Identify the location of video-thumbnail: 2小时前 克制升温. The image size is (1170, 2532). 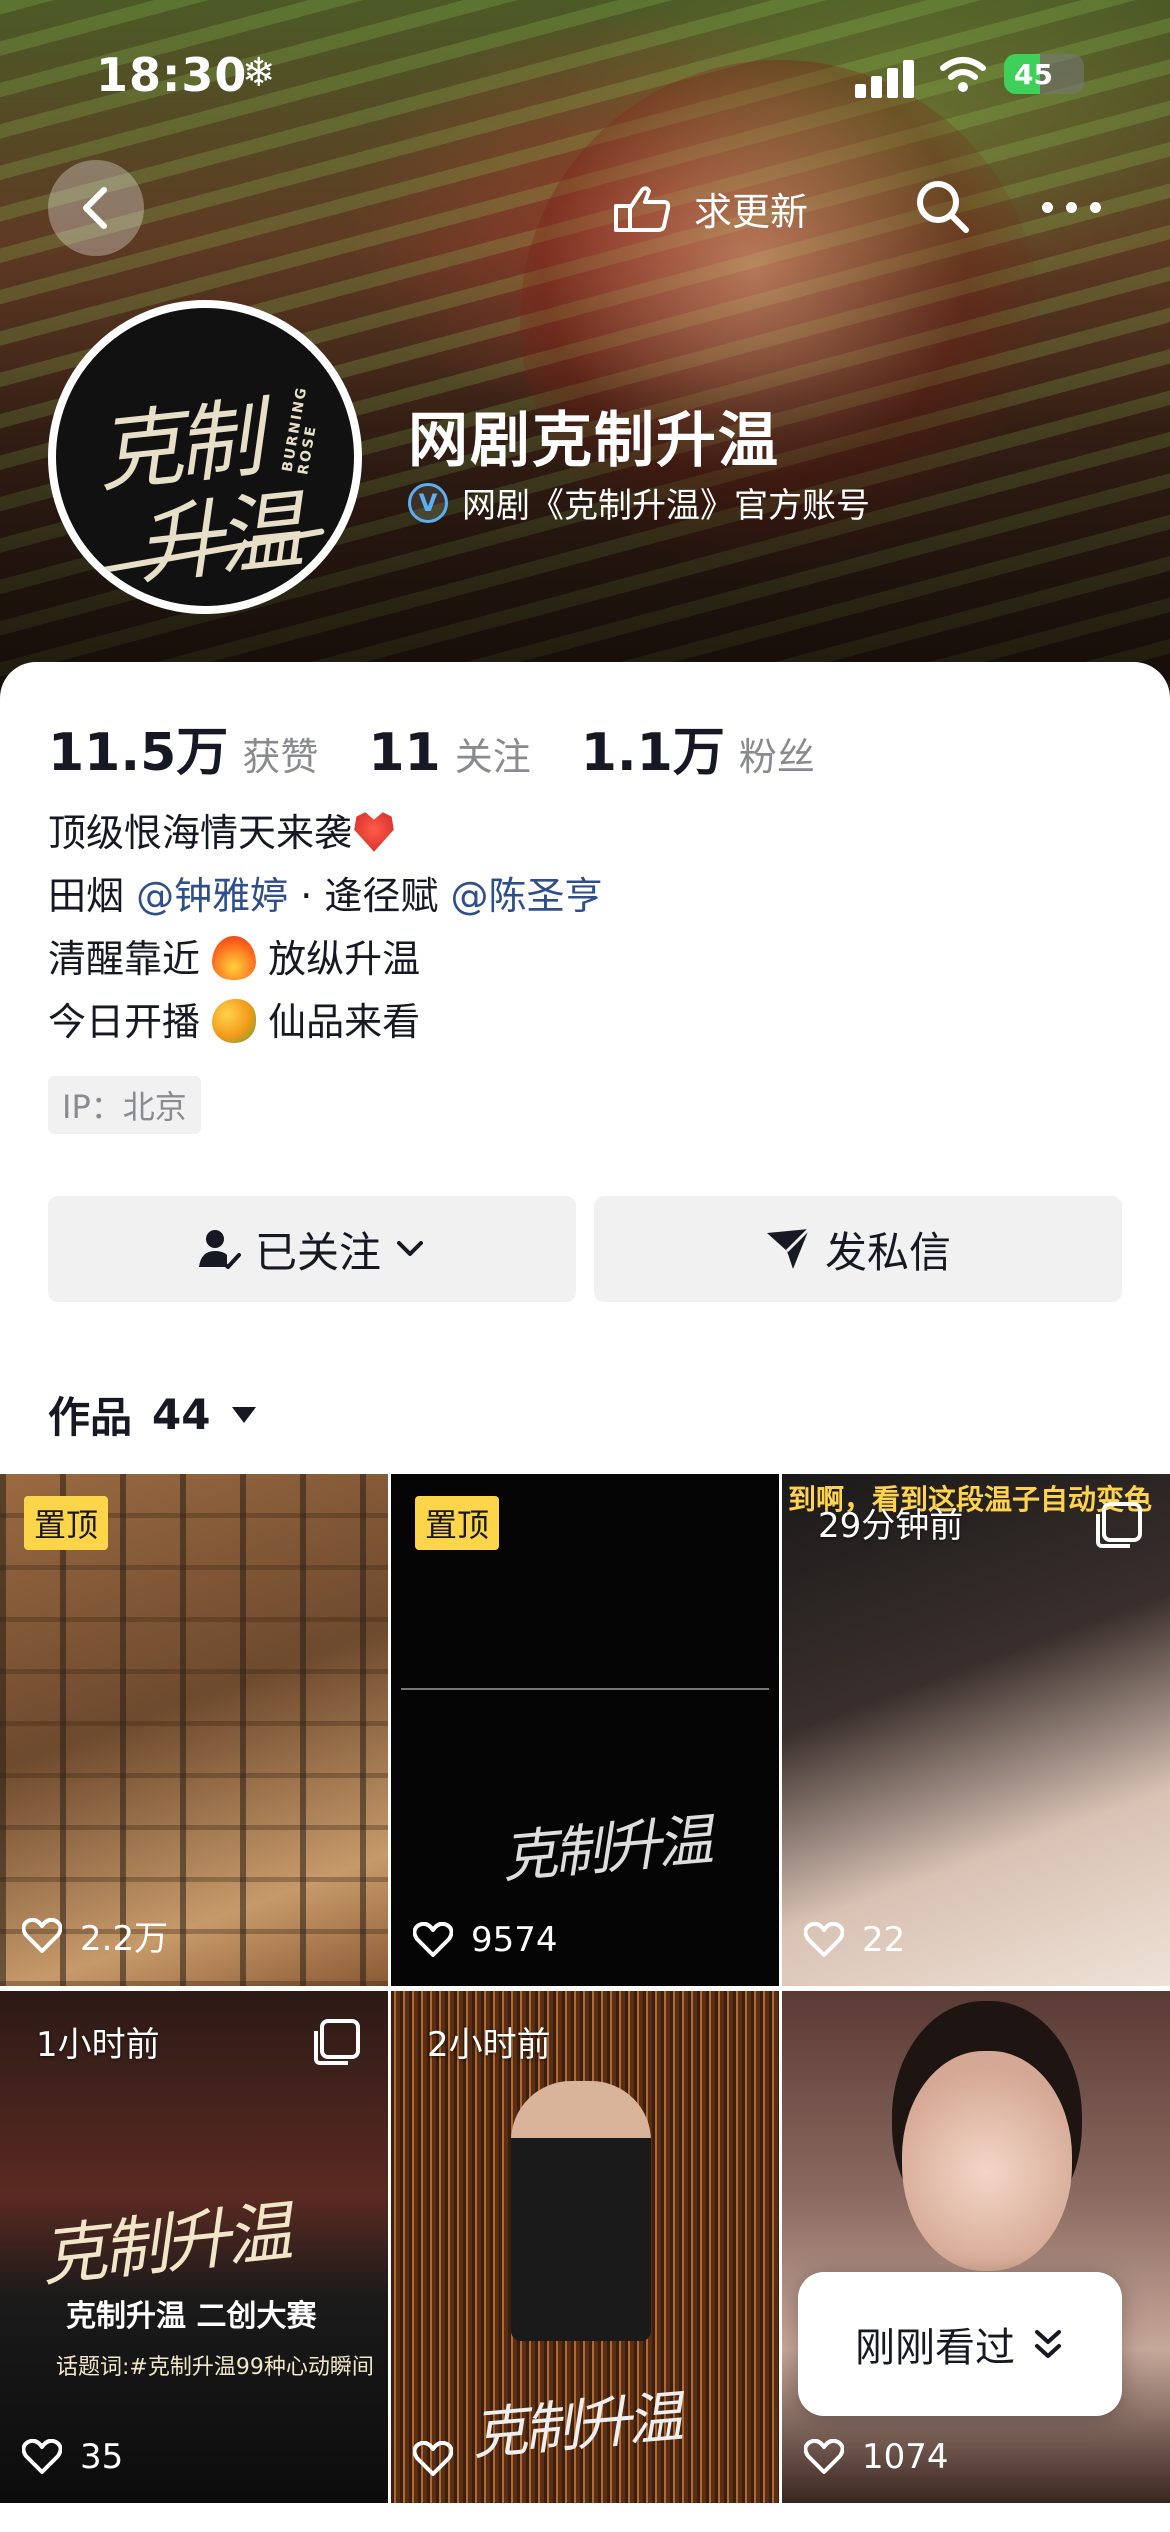
(585, 2247).